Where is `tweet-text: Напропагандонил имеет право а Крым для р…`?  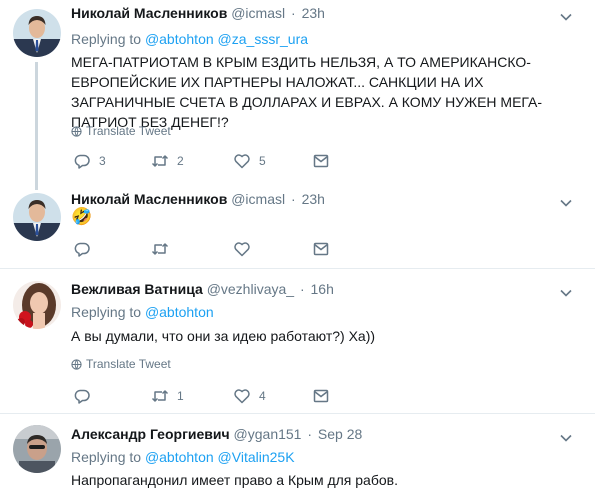
tweet-text: Напропагандонил имеет право а Крым для р… is located at coordinates (234, 480).